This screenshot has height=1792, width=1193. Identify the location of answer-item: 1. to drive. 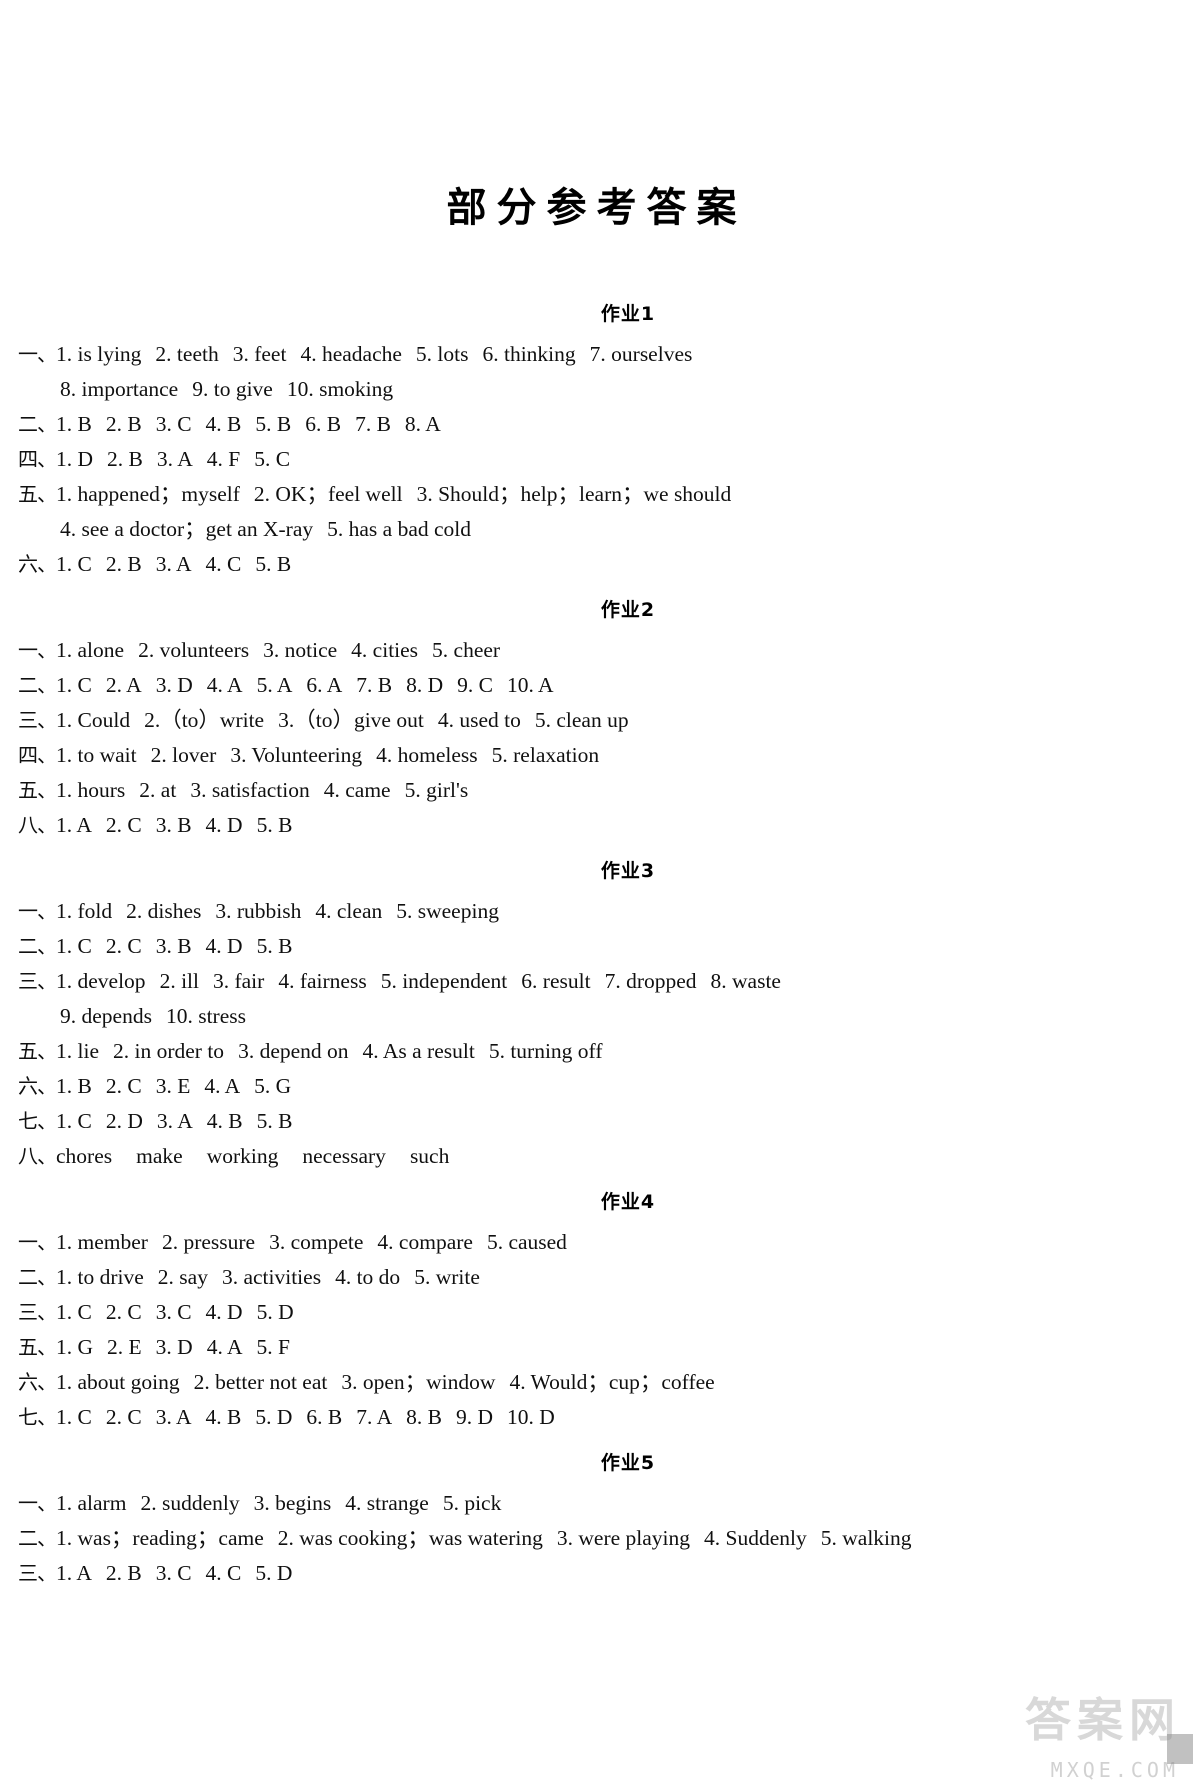
(100, 1277).